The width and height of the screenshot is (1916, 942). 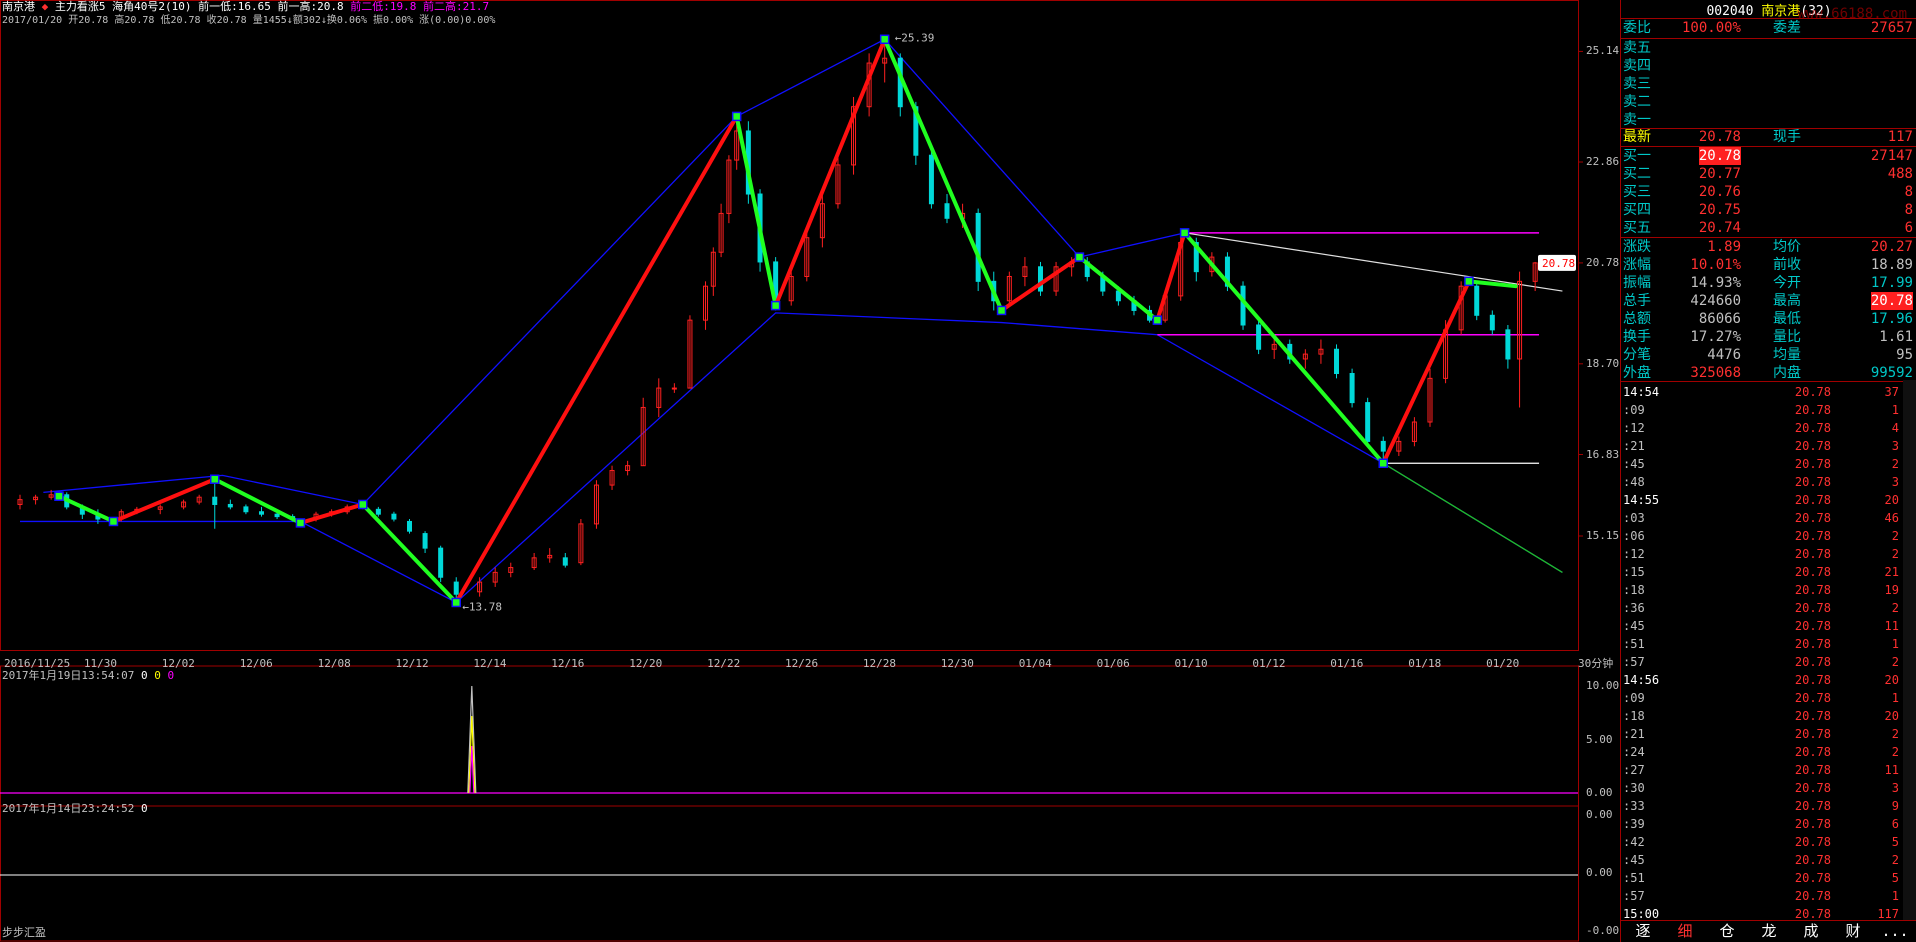 I want to click on lower-date: 2017年1月14日23:24:52, so click(x=68, y=808).